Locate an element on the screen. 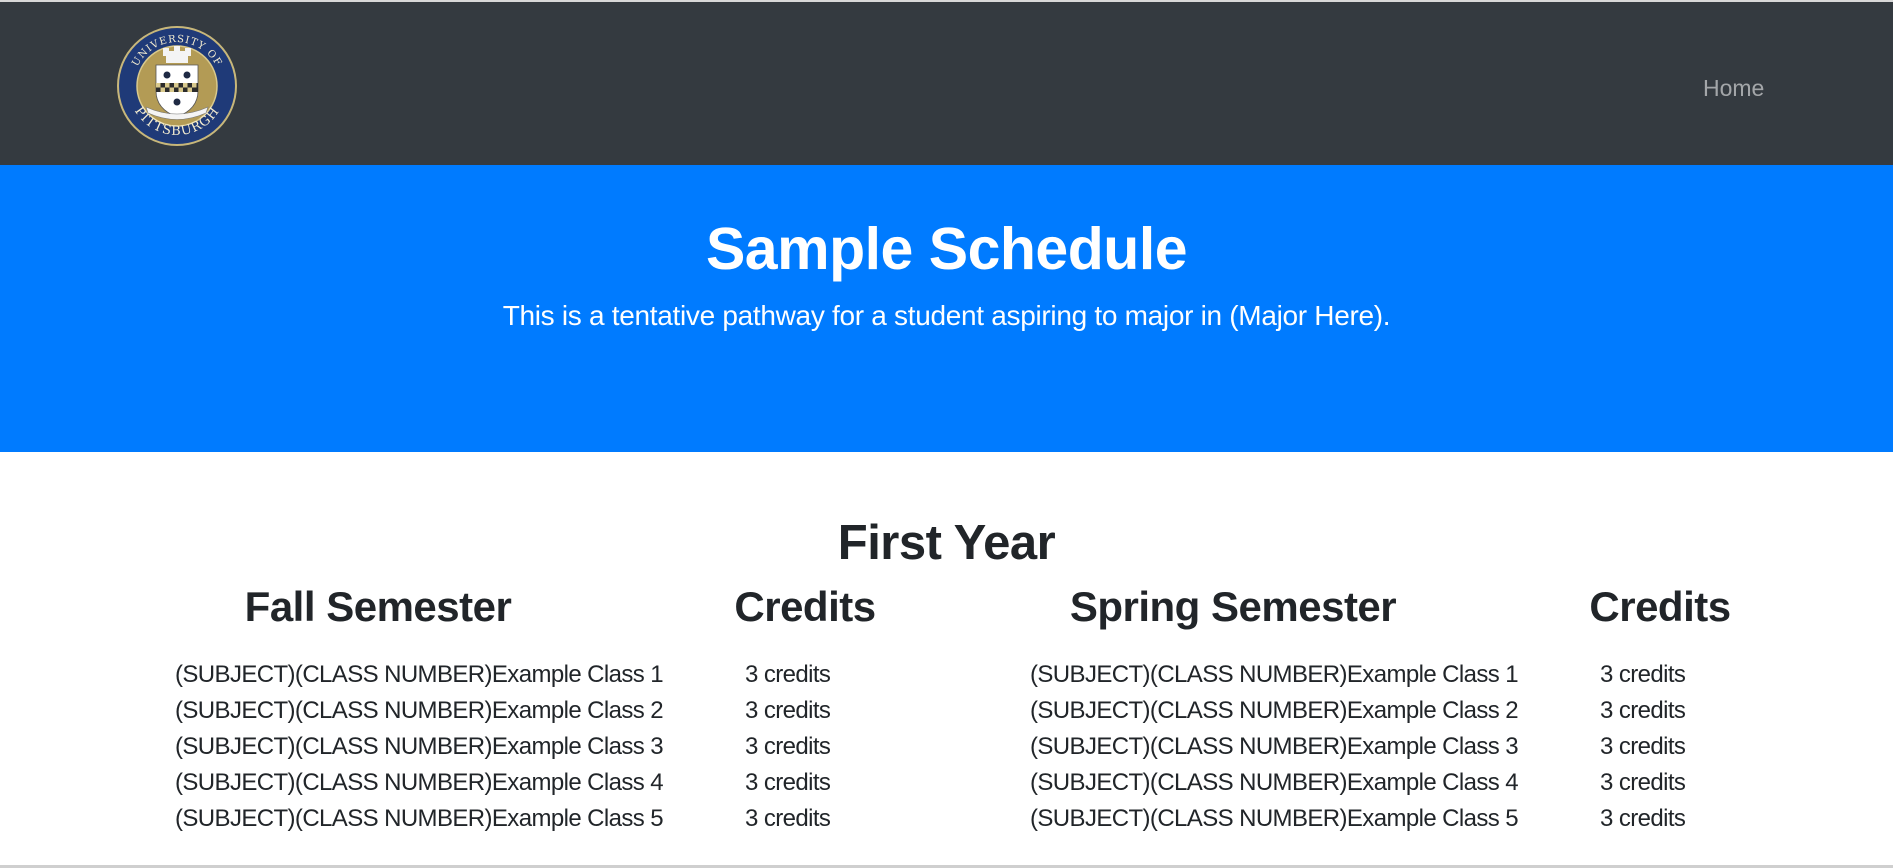  fall-class-item: (SUBJECT)(CLASS NUMBER)Example Class 2 is located at coordinates (419, 710).